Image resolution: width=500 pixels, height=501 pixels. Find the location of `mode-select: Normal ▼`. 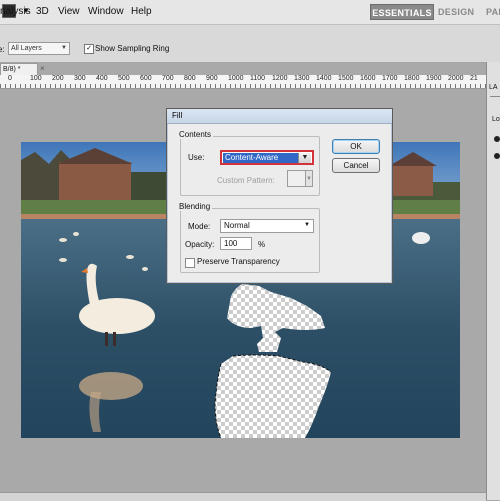

mode-select: Normal ▼ is located at coordinates (267, 226).